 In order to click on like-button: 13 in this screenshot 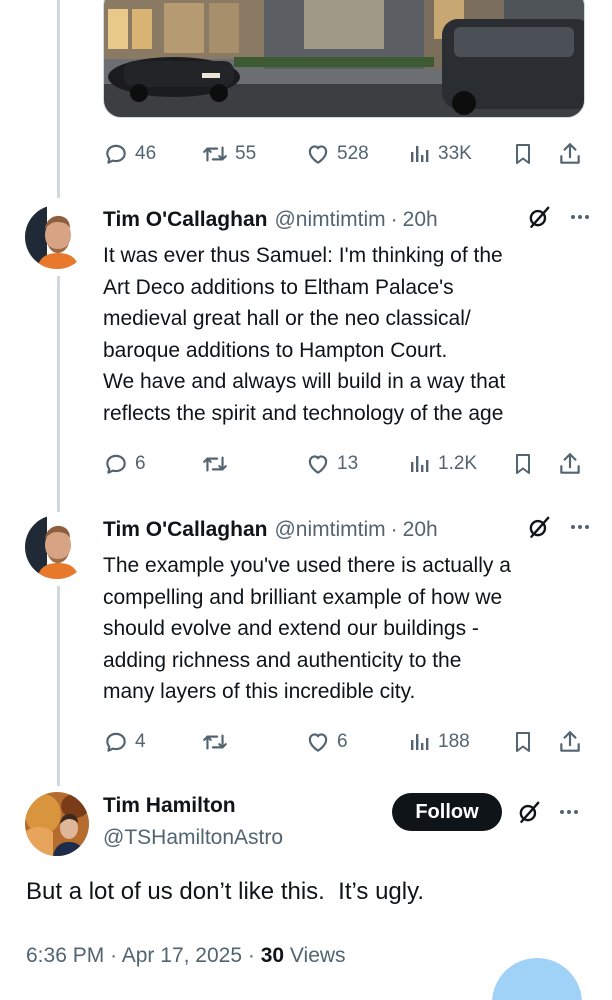, I will do `click(331, 464)`.